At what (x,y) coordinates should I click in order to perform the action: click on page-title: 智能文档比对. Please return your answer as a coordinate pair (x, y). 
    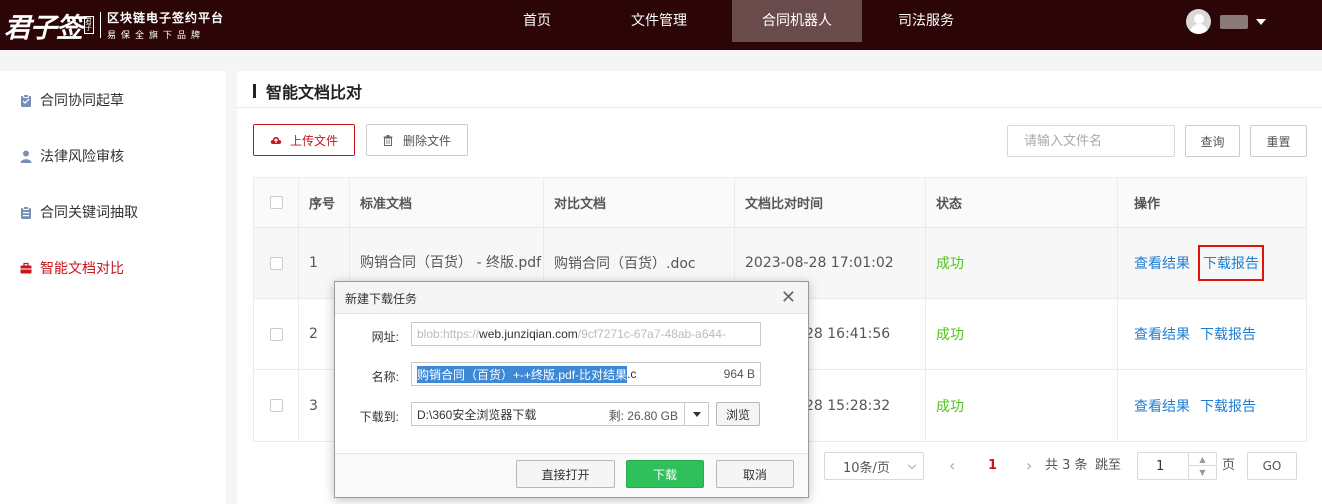
    Looking at the image, I should click on (308, 91).